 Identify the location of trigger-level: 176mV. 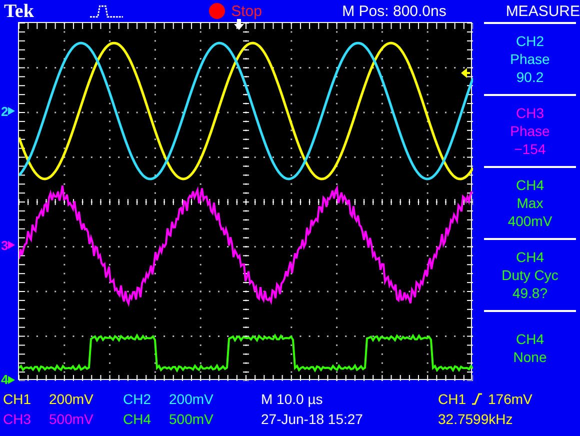
(510, 399).